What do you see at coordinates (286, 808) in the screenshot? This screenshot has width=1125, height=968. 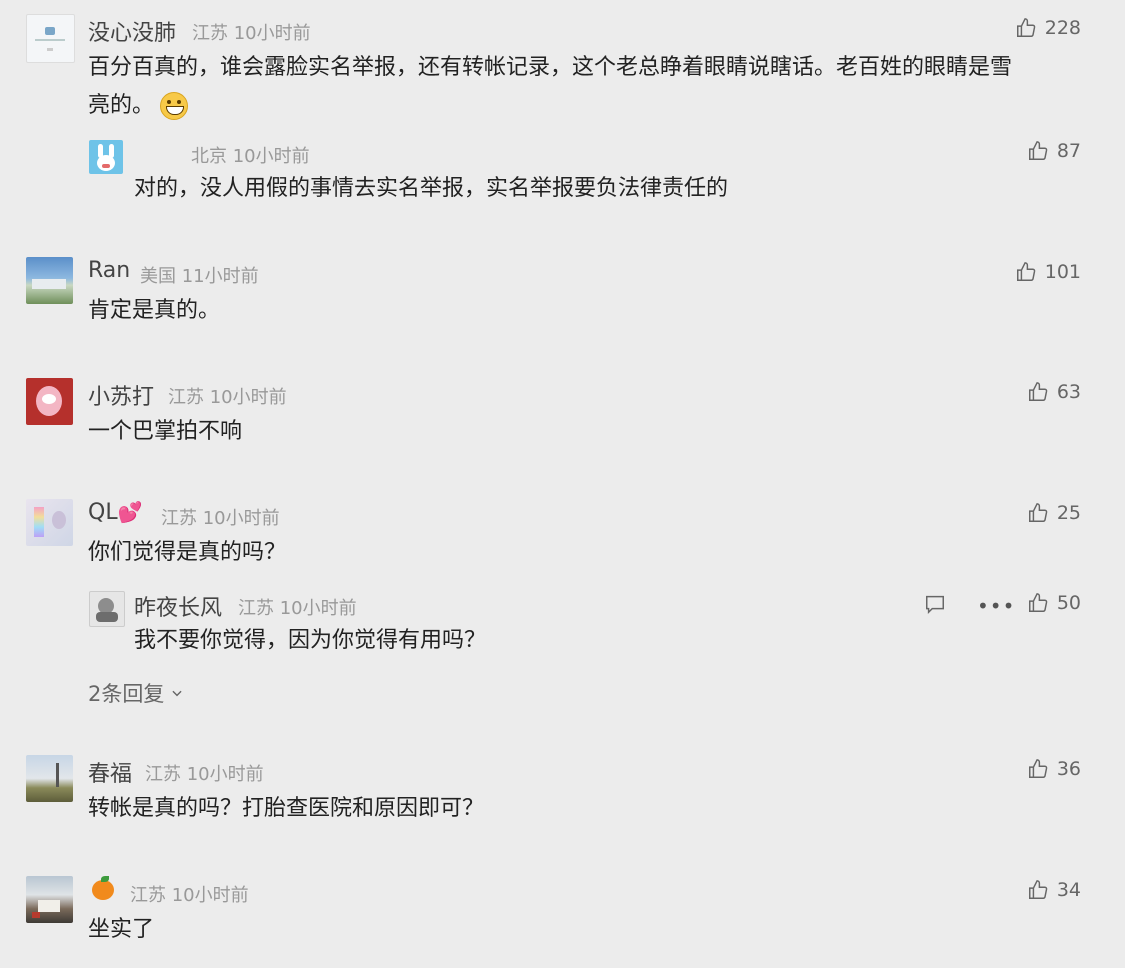 I see `comment-text: 转帐是真的吗？打胎查医院和原因即可？` at bounding box center [286, 808].